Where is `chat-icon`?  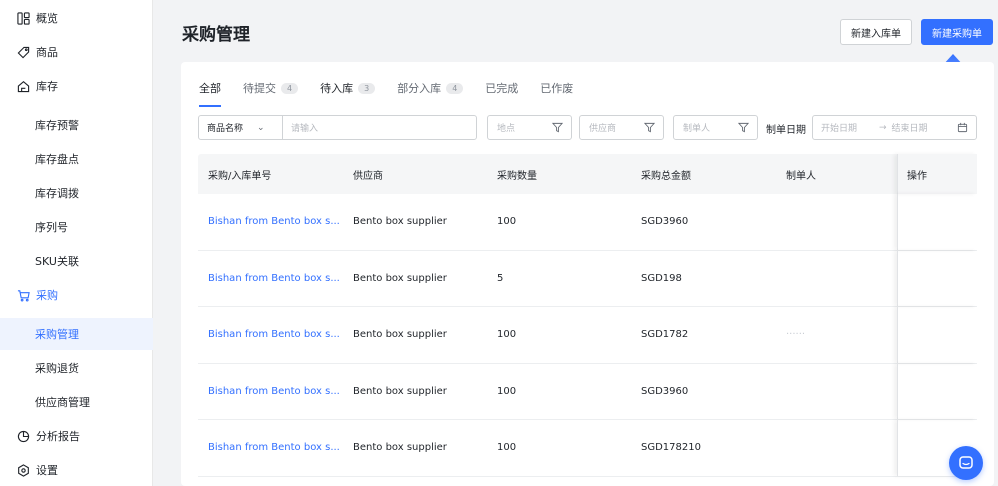 chat-icon is located at coordinates (966, 462).